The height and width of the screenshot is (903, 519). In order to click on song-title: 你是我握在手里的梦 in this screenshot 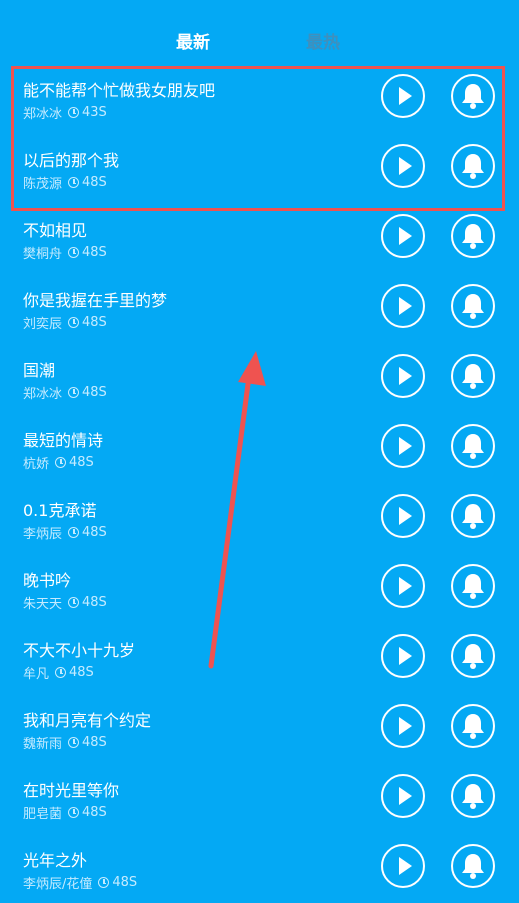, I will do `click(95, 300)`.